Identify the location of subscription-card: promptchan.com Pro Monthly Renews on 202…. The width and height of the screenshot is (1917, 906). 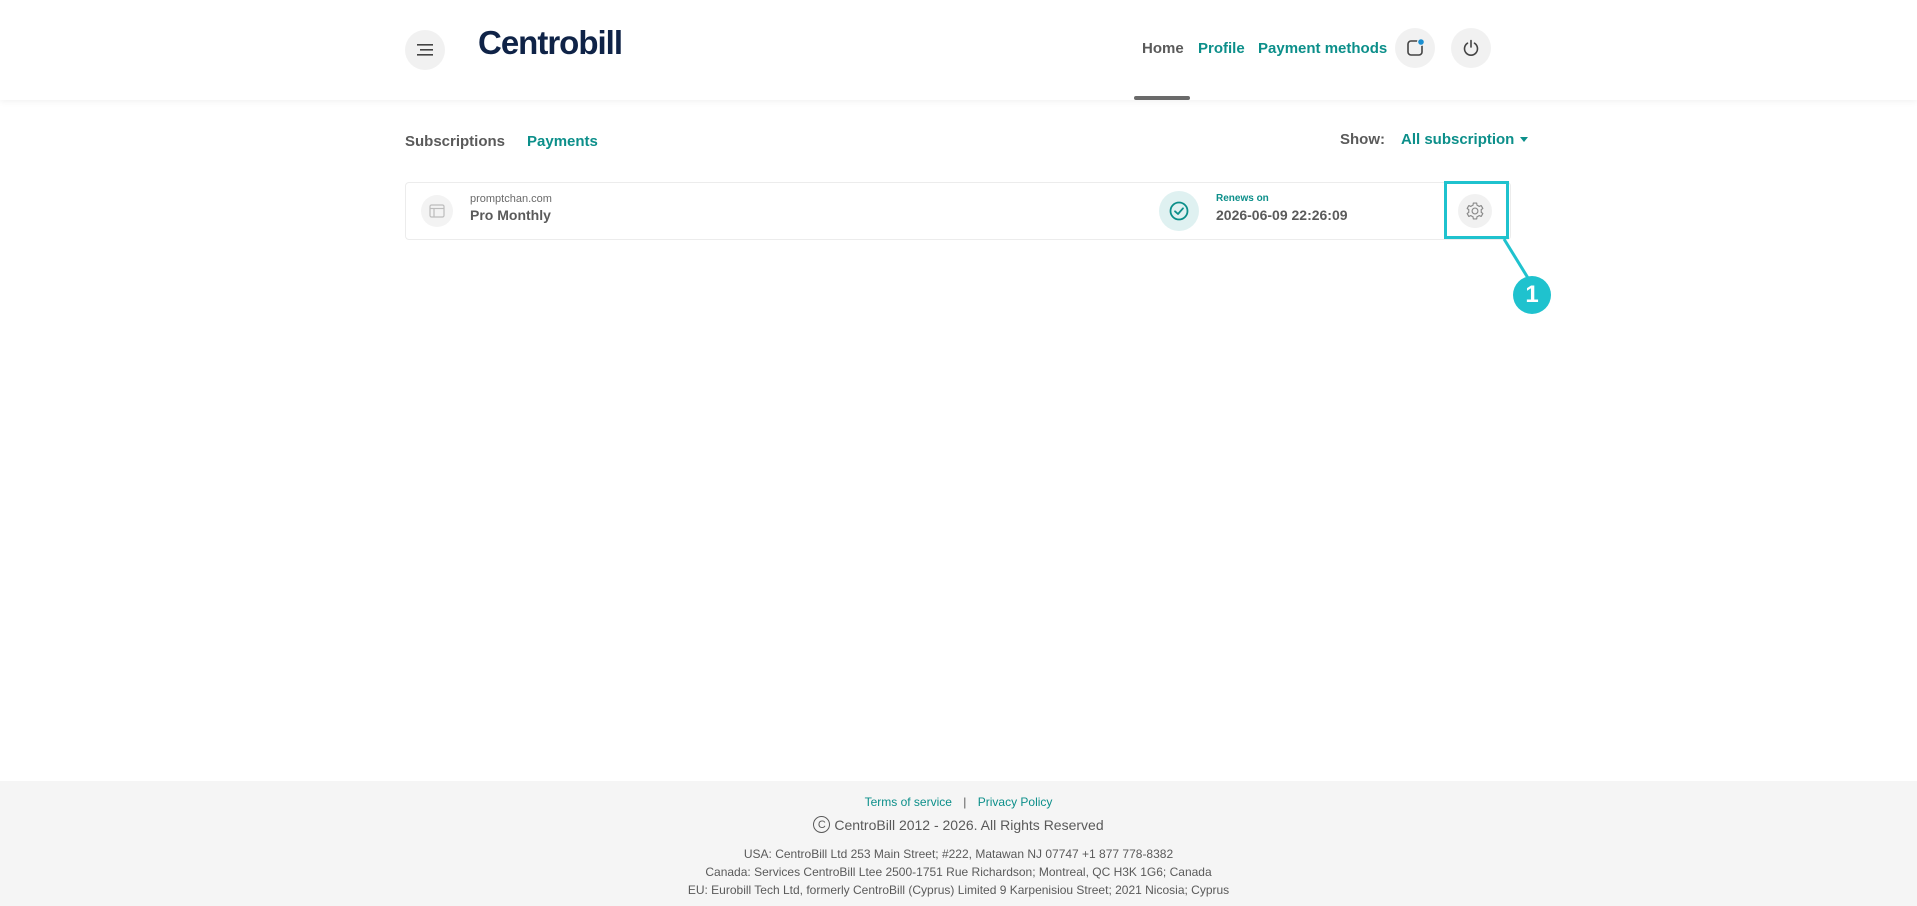
(958, 211).